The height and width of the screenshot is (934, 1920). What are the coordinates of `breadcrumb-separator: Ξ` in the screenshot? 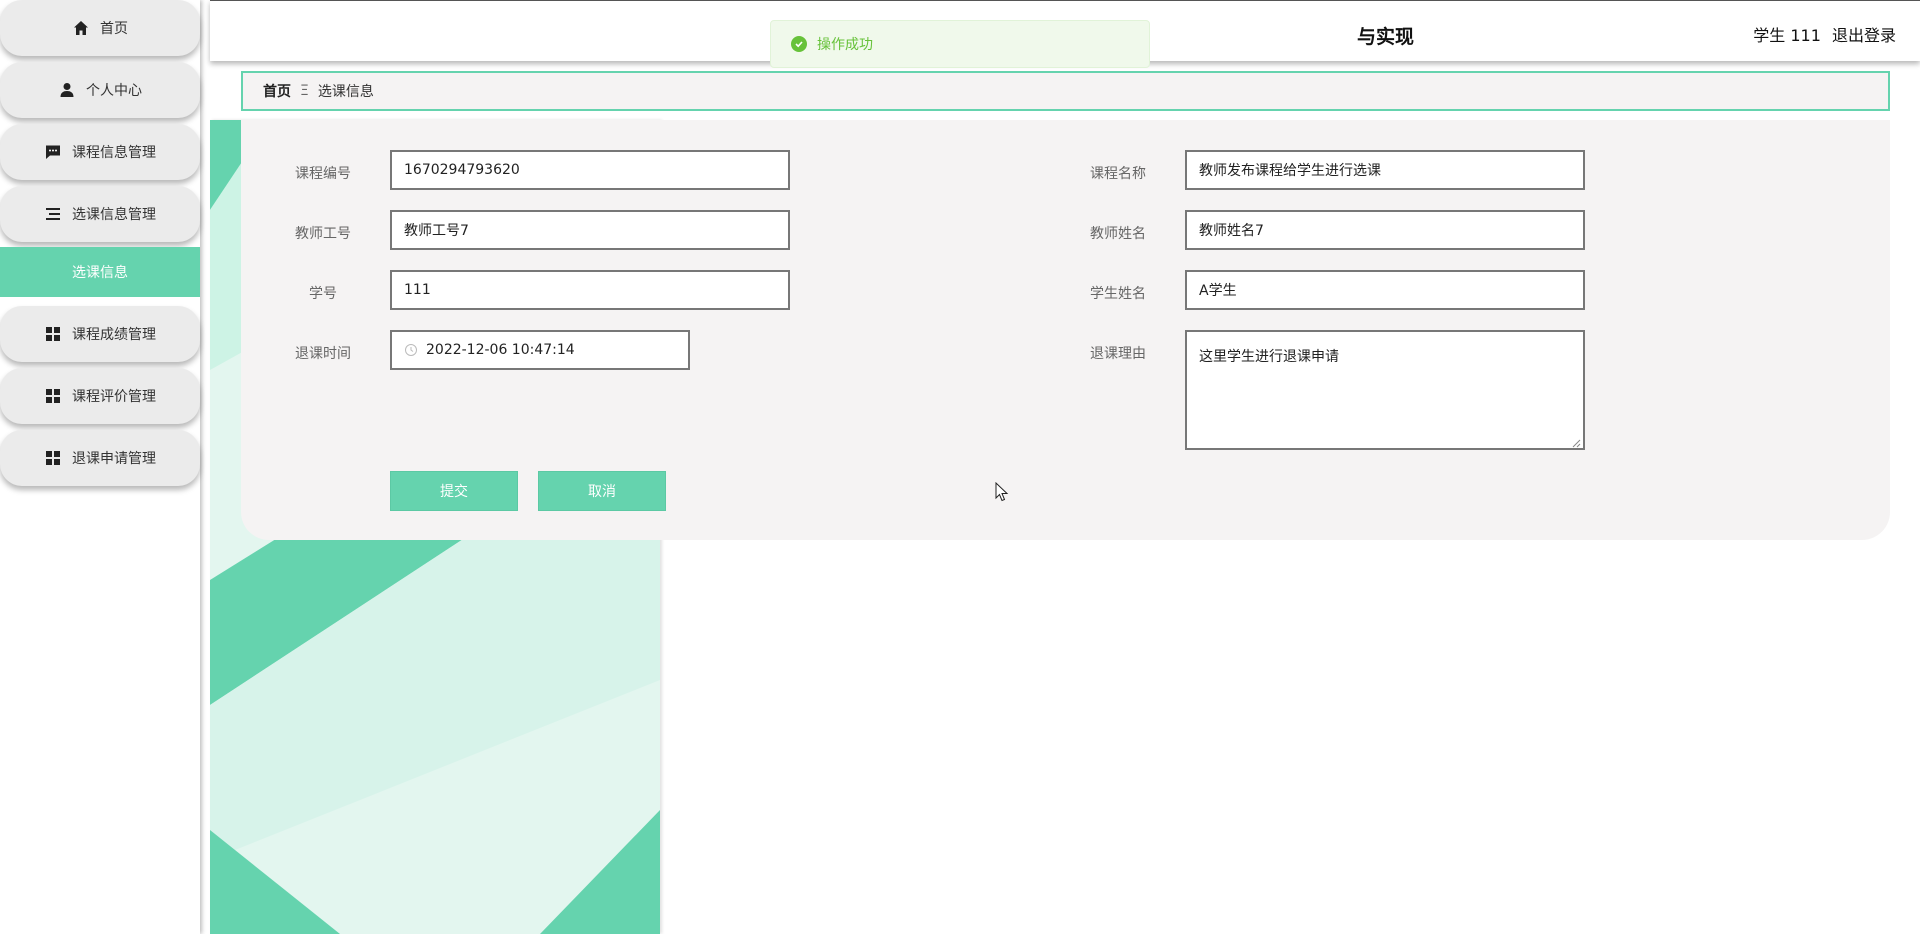 It's located at (304, 91).